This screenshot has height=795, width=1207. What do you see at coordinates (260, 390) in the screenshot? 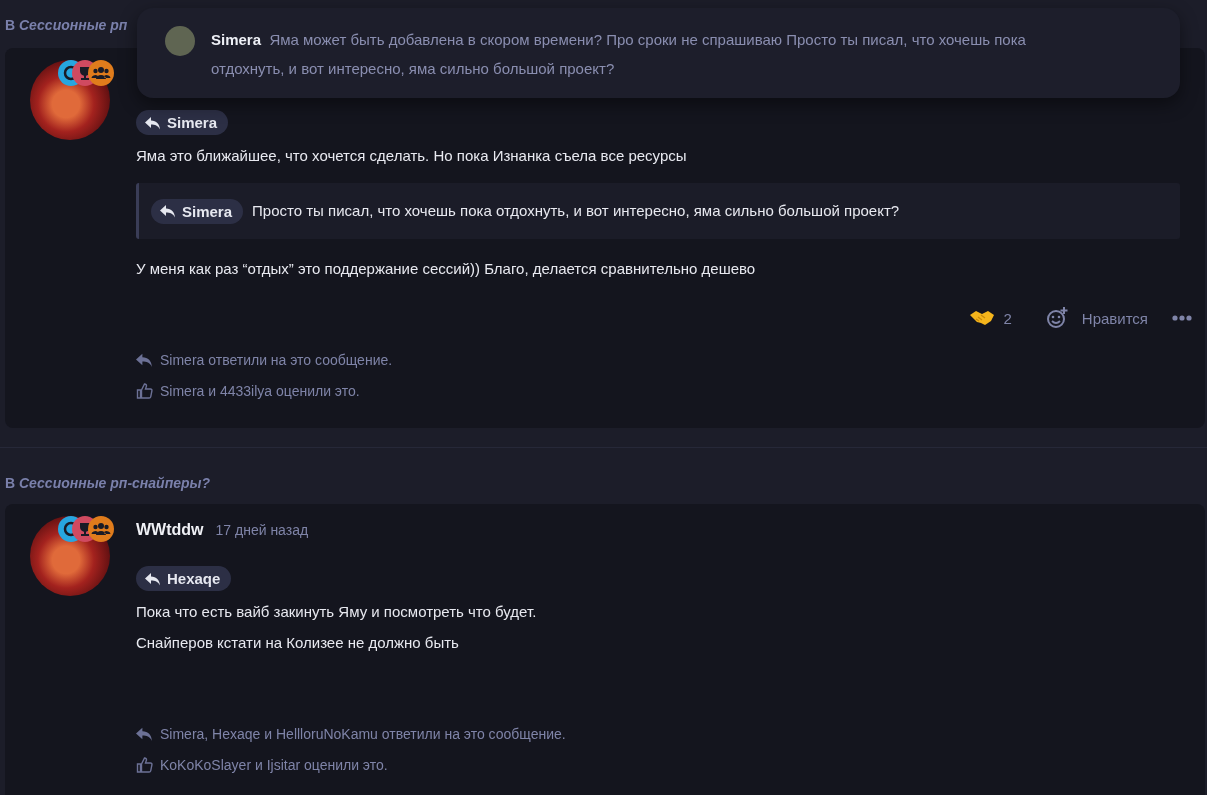
I see `likes-summary: Simera и 4433ilya оценили это.` at bounding box center [260, 390].